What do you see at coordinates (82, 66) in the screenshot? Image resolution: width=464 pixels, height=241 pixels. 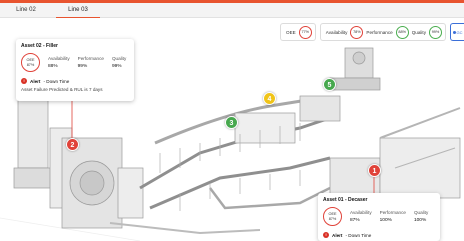 I see `asset-02-performance-value: 99%` at bounding box center [82, 66].